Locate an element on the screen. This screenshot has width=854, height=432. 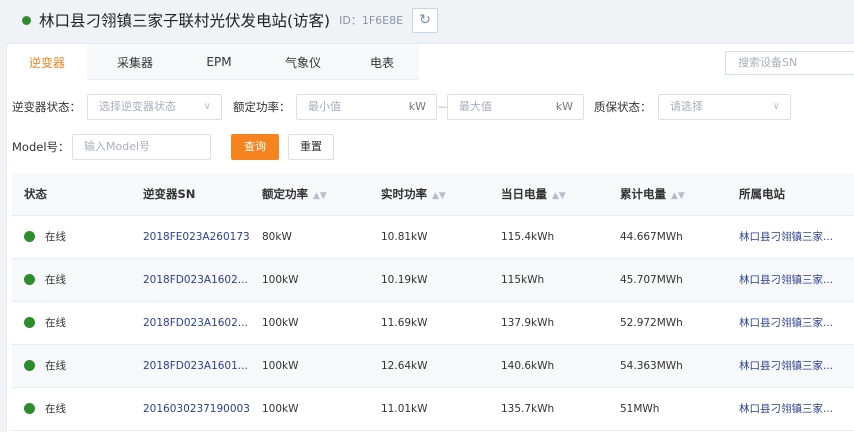
sn-link: 2016030237190003 is located at coordinates (196, 409).